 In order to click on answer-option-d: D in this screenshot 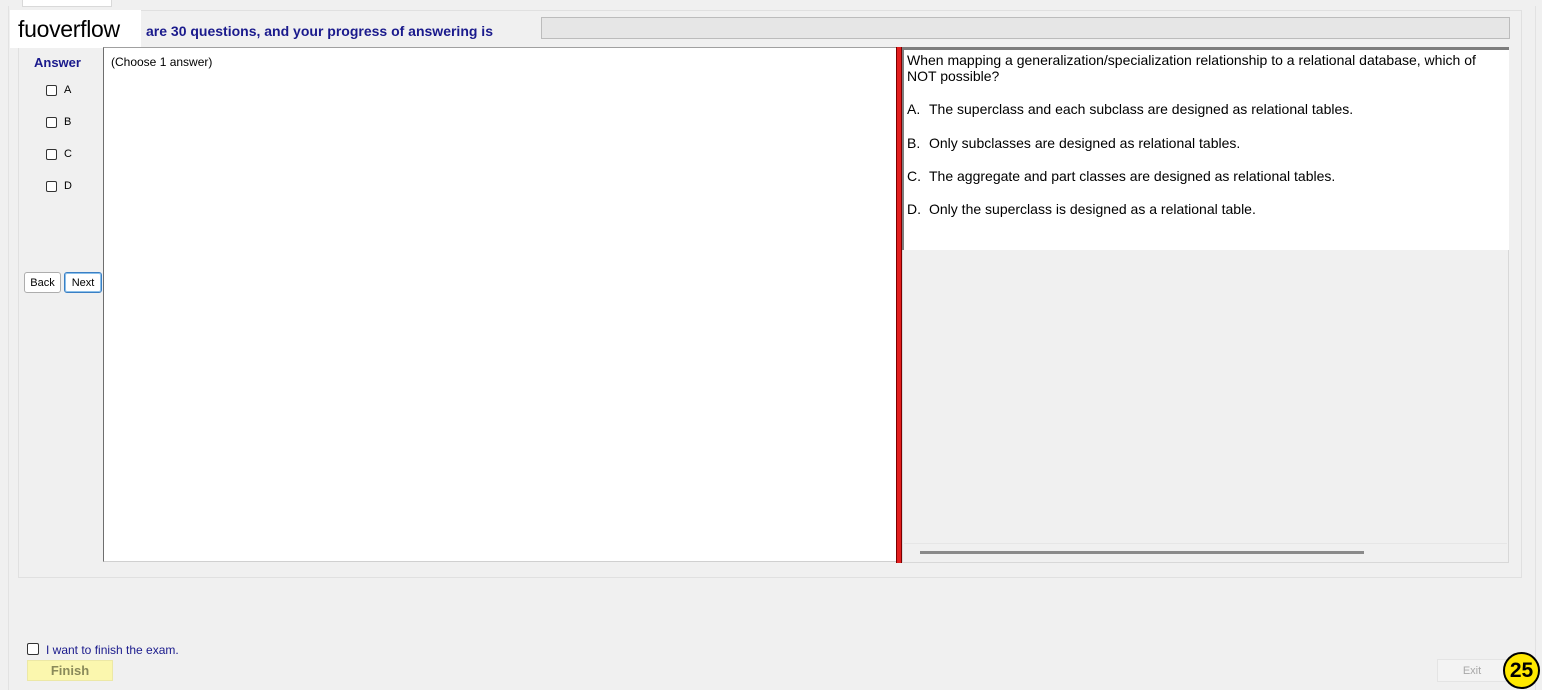, I will do `click(59, 186)`.